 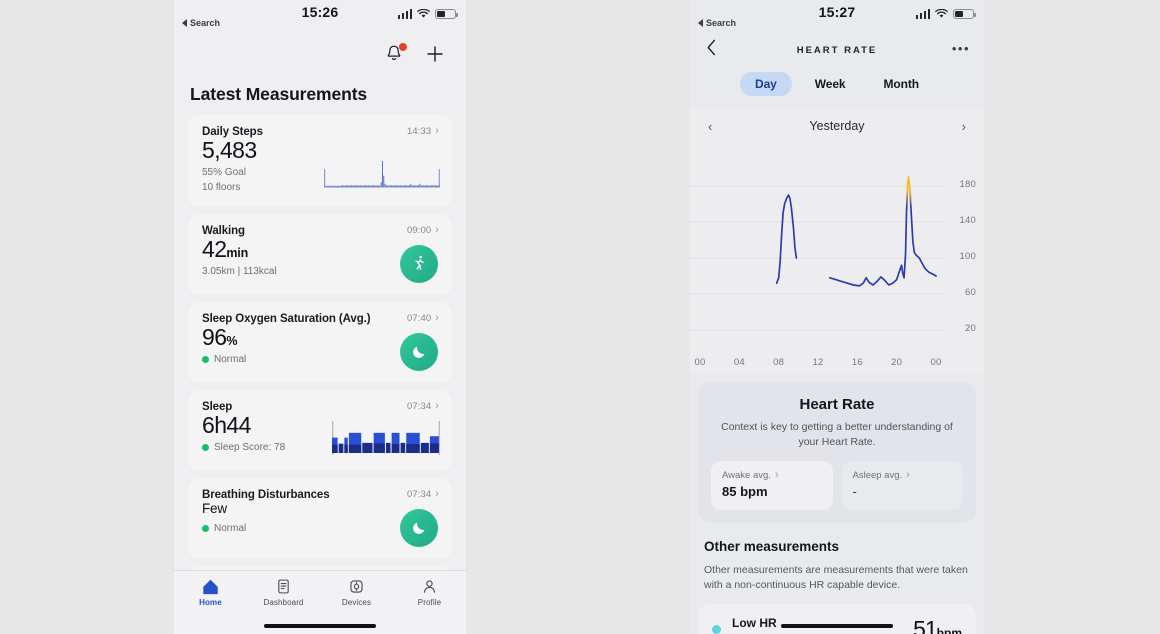 What do you see at coordinates (283, 592) in the screenshot?
I see `tab-dashboard: Dashboard` at bounding box center [283, 592].